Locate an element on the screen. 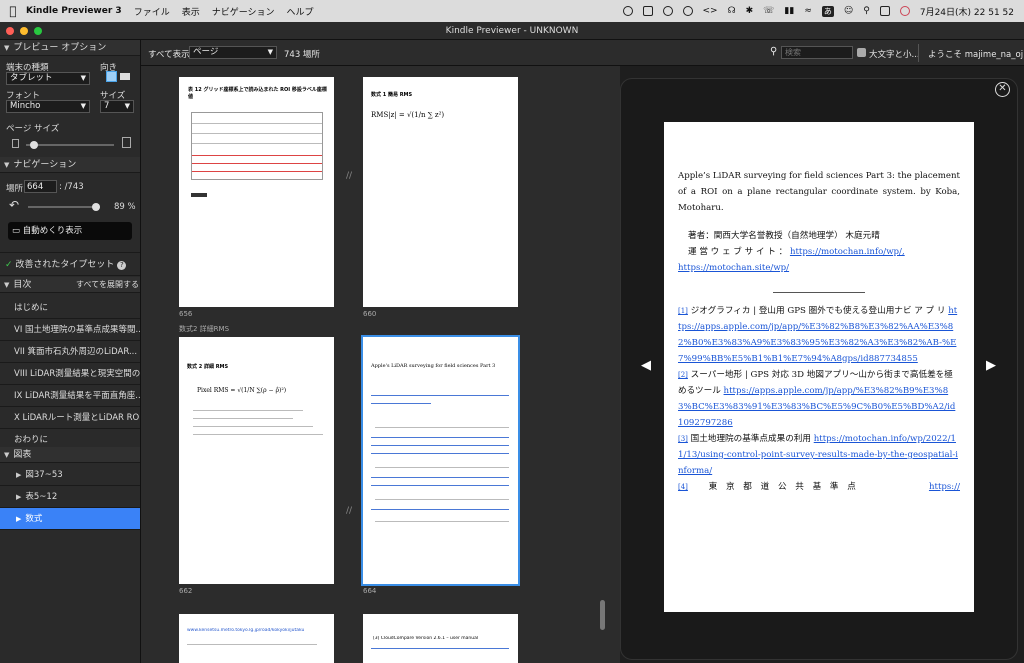 The width and height of the screenshot is (1024, 663). window-title: Kindle Previewer - UNKNOWN is located at coordinates (512, 31).